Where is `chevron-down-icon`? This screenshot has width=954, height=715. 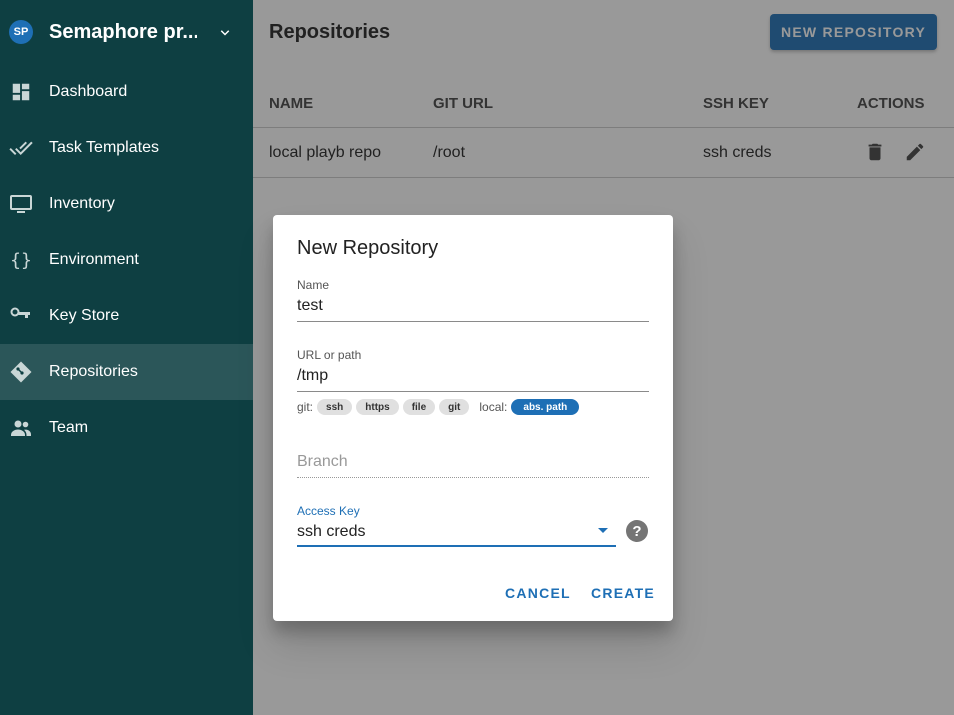 chevron-down-icon is located at coordinates (225, 33).